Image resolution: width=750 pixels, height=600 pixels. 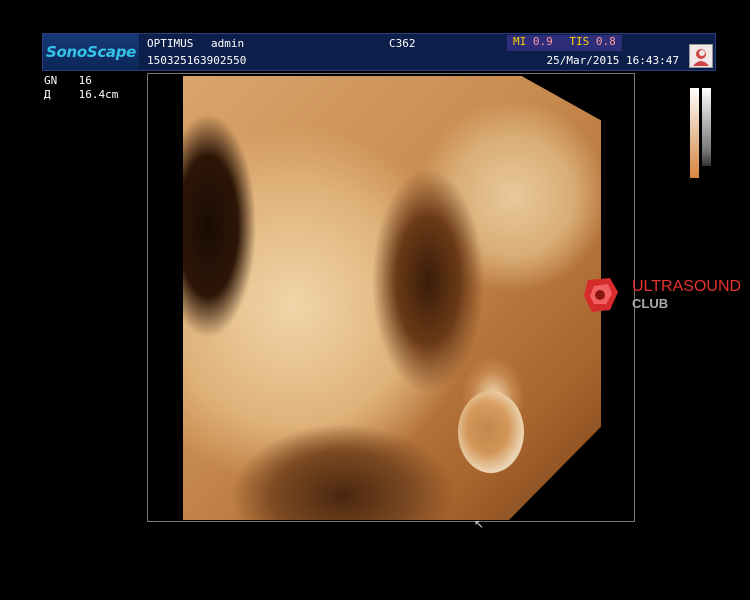 What do you see at coordinates (47, 94) in the screenshot?
I see `depth-label: Д` at bounding box center [47, 94].